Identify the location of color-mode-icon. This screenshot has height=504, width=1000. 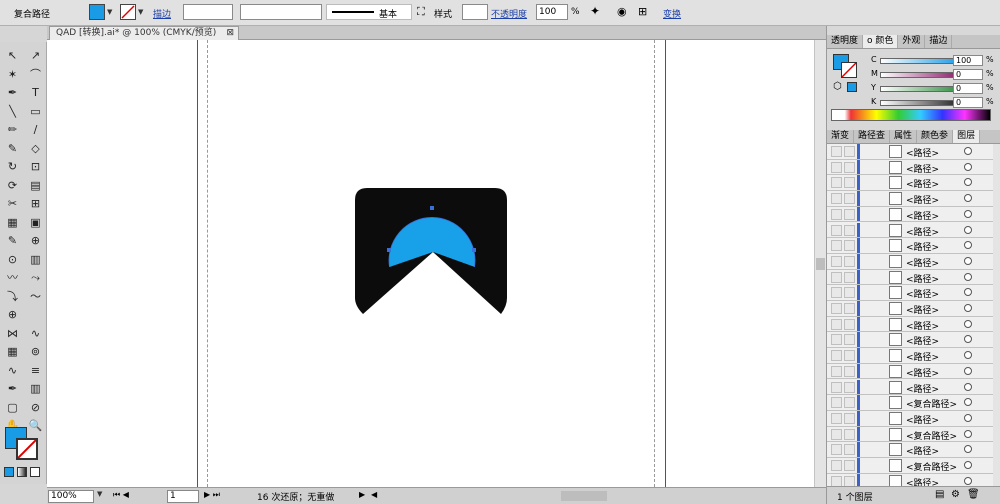
(9, 472).